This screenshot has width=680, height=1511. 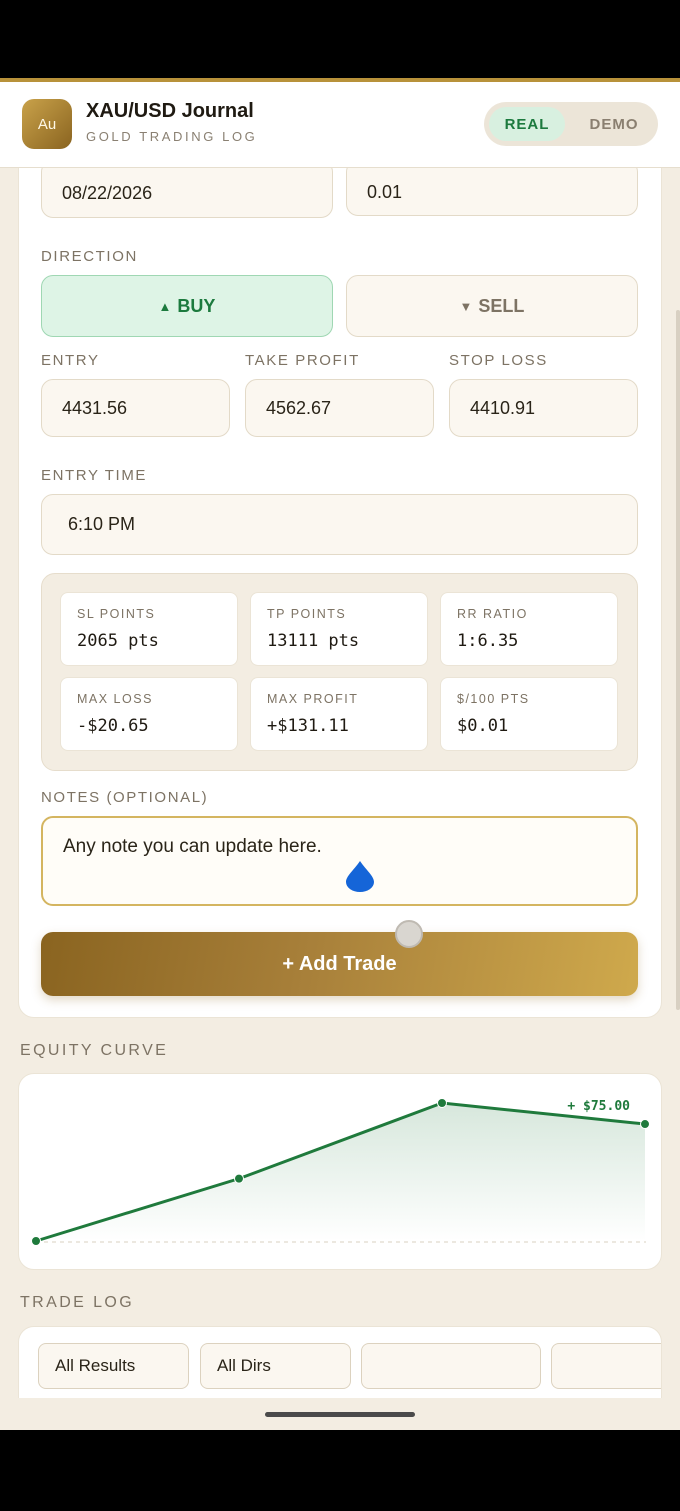 I want to click on stop-loss-field: 4410.91, so click(x=543, y=408).